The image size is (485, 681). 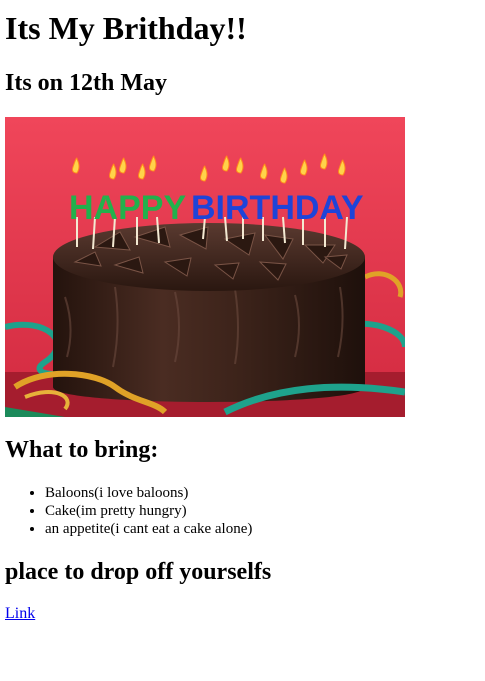 What do you see at coordinates (262, 529) in the screenshot?
I see `list-item: an appetite(i cant eat a cake alone)` at bounding box center [262, 529].